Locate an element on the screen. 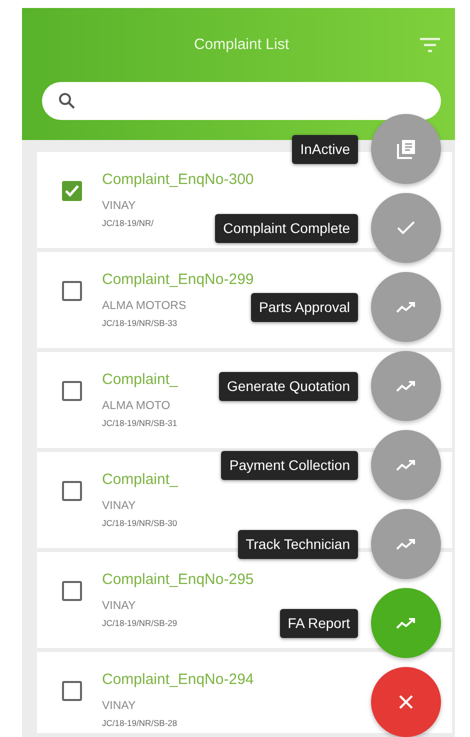 The width and height of the screenshot is (470, 737). action-tooltip: Parts Approval is located at coordinates (304, 307).